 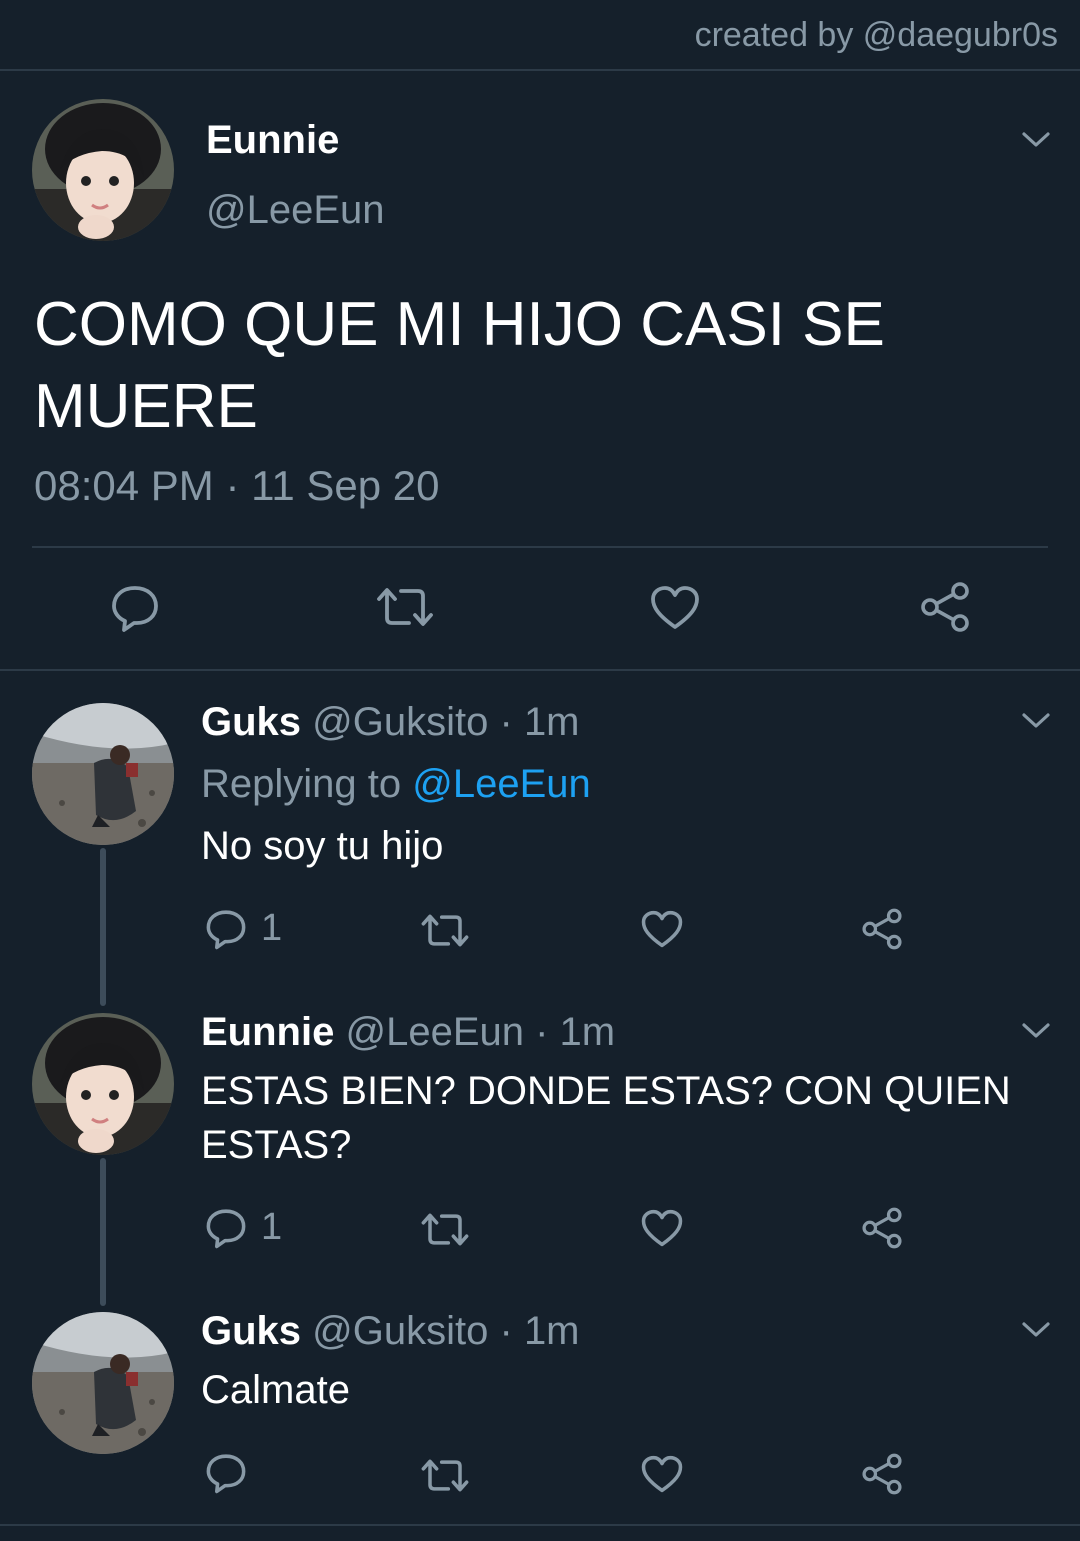 I want to click on replying-prefix: Replying to, so click(x=301, y=784).